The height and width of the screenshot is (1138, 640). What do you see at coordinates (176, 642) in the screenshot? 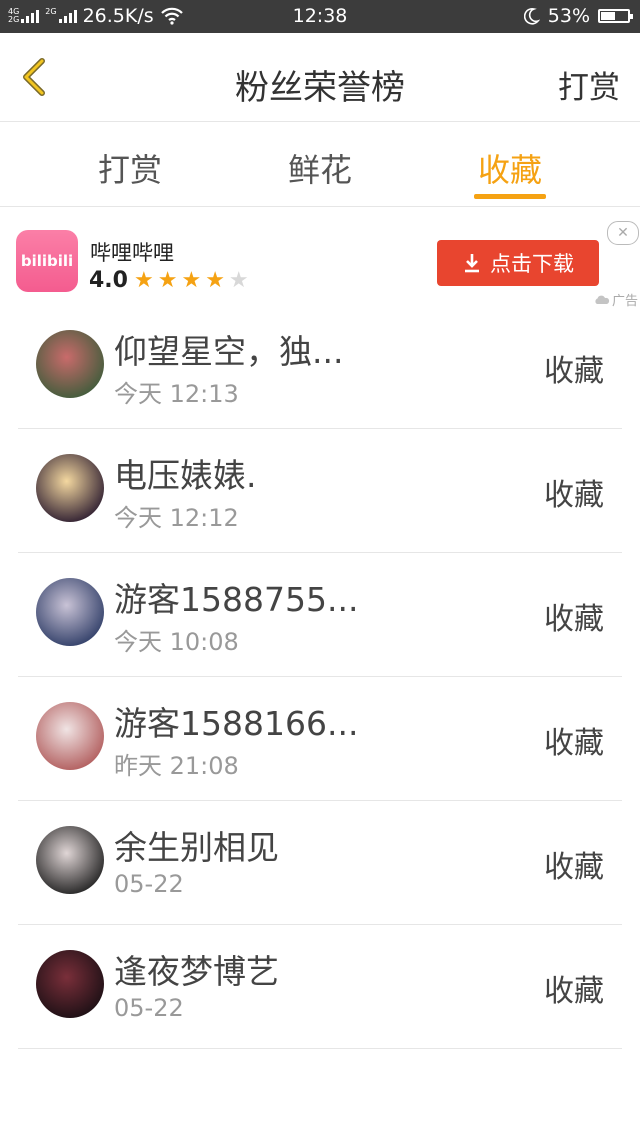
I see `fan-time: 今天 10:08` at bounding box center [176, 642].